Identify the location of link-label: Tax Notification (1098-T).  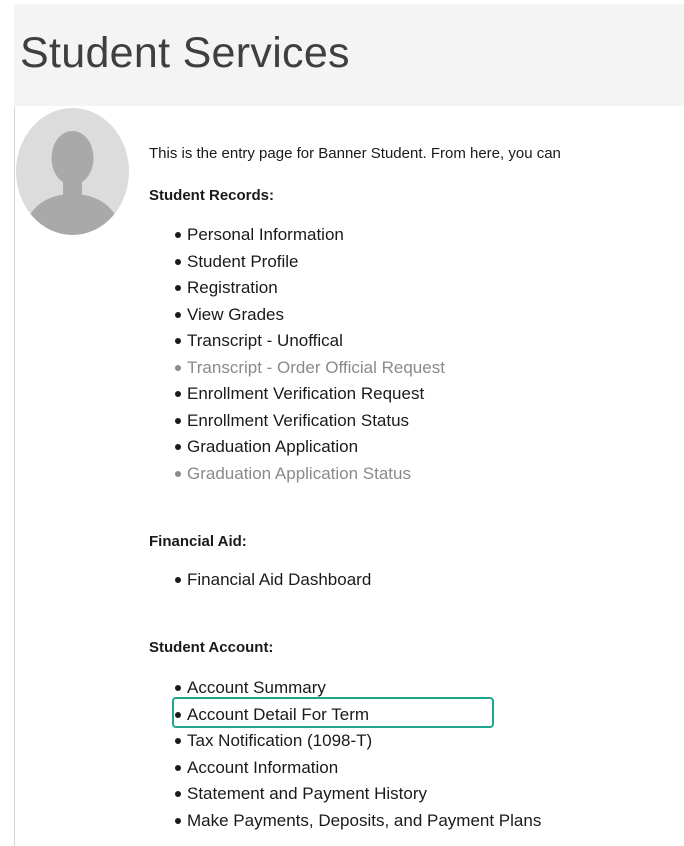
(280, 740).